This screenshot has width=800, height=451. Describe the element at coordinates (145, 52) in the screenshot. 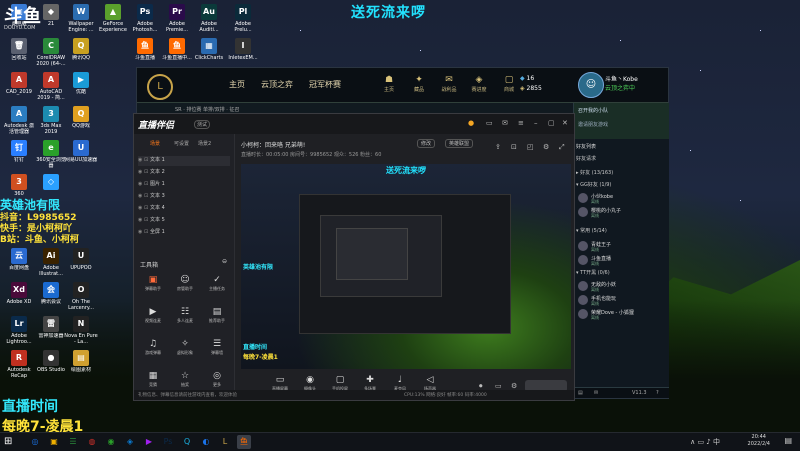

I see `desktop-icon: 鱼斗鱼直播` at that location.